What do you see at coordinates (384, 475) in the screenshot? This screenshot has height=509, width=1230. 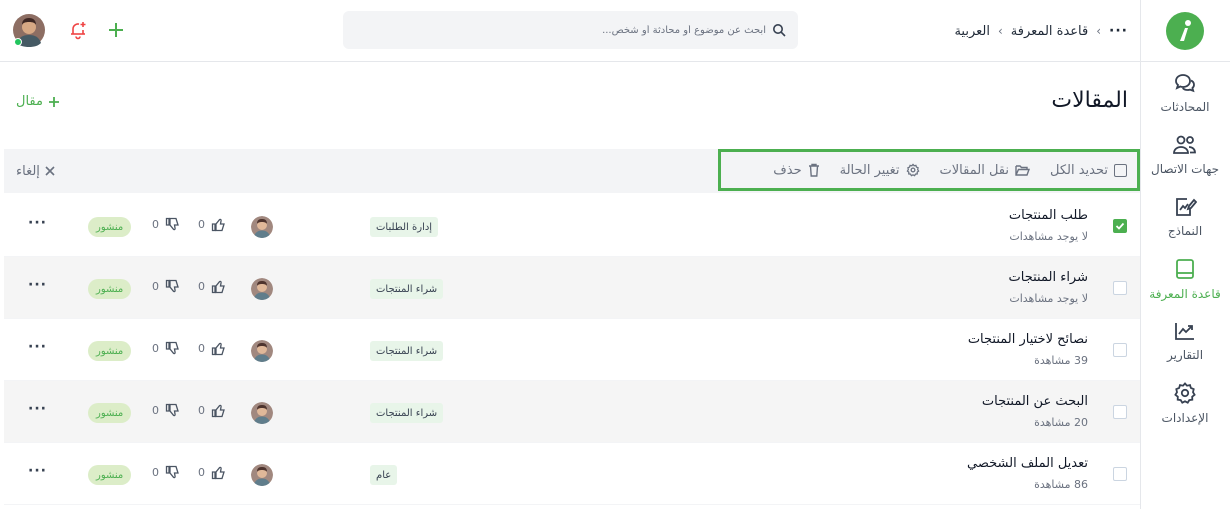 I see `category-tag: عام` at bounding box center [384, 475].